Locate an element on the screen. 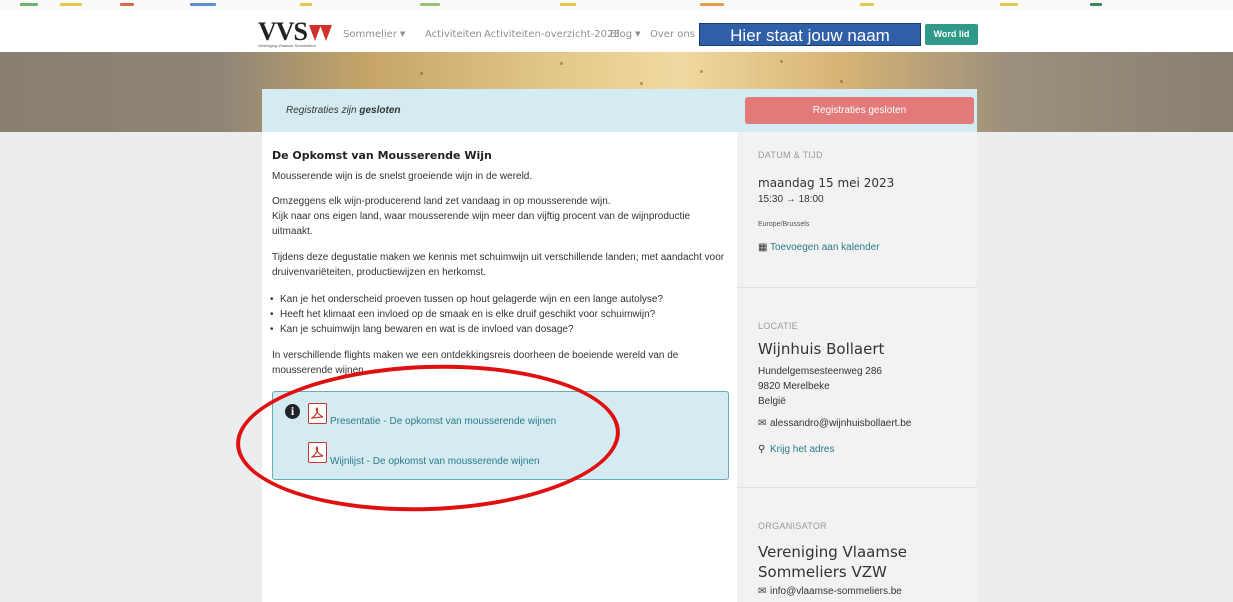 The image size is (1233, 602). browser-bookmark-strip is located at coordinates (616, 5).